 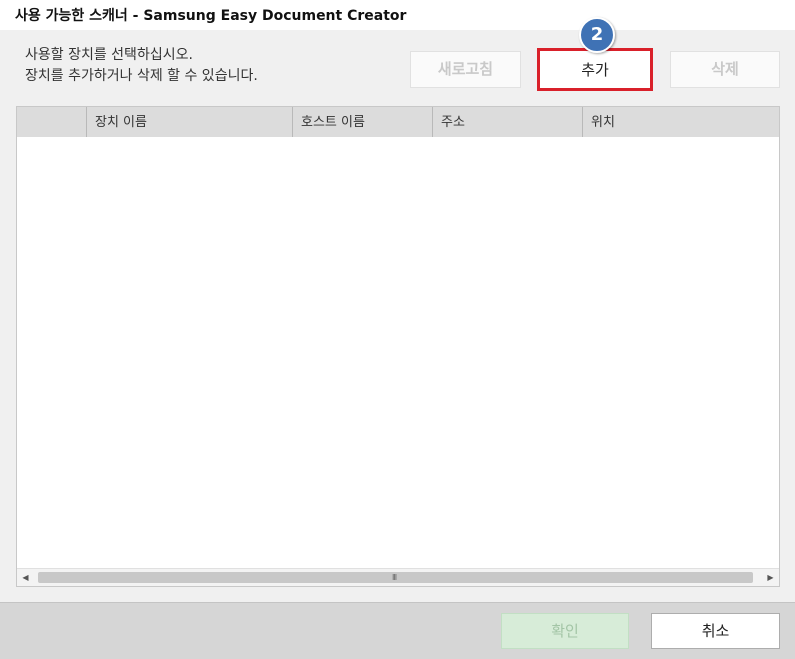 I want to click on scroll-grip: III, so click(x=394, y=577).